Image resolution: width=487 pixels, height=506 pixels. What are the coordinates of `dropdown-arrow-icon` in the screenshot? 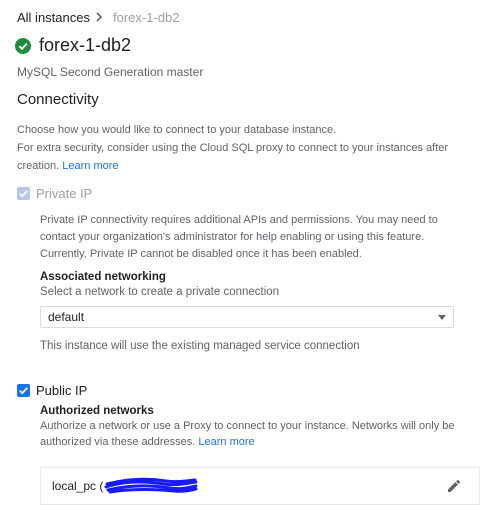 It's located at (442, 317).